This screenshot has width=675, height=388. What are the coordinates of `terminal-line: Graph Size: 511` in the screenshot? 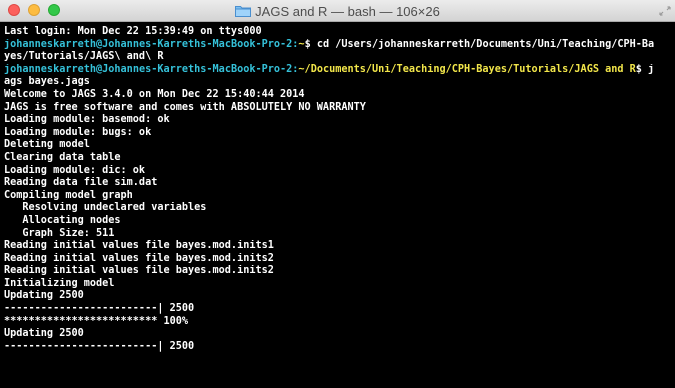 It's located at (59, 233).